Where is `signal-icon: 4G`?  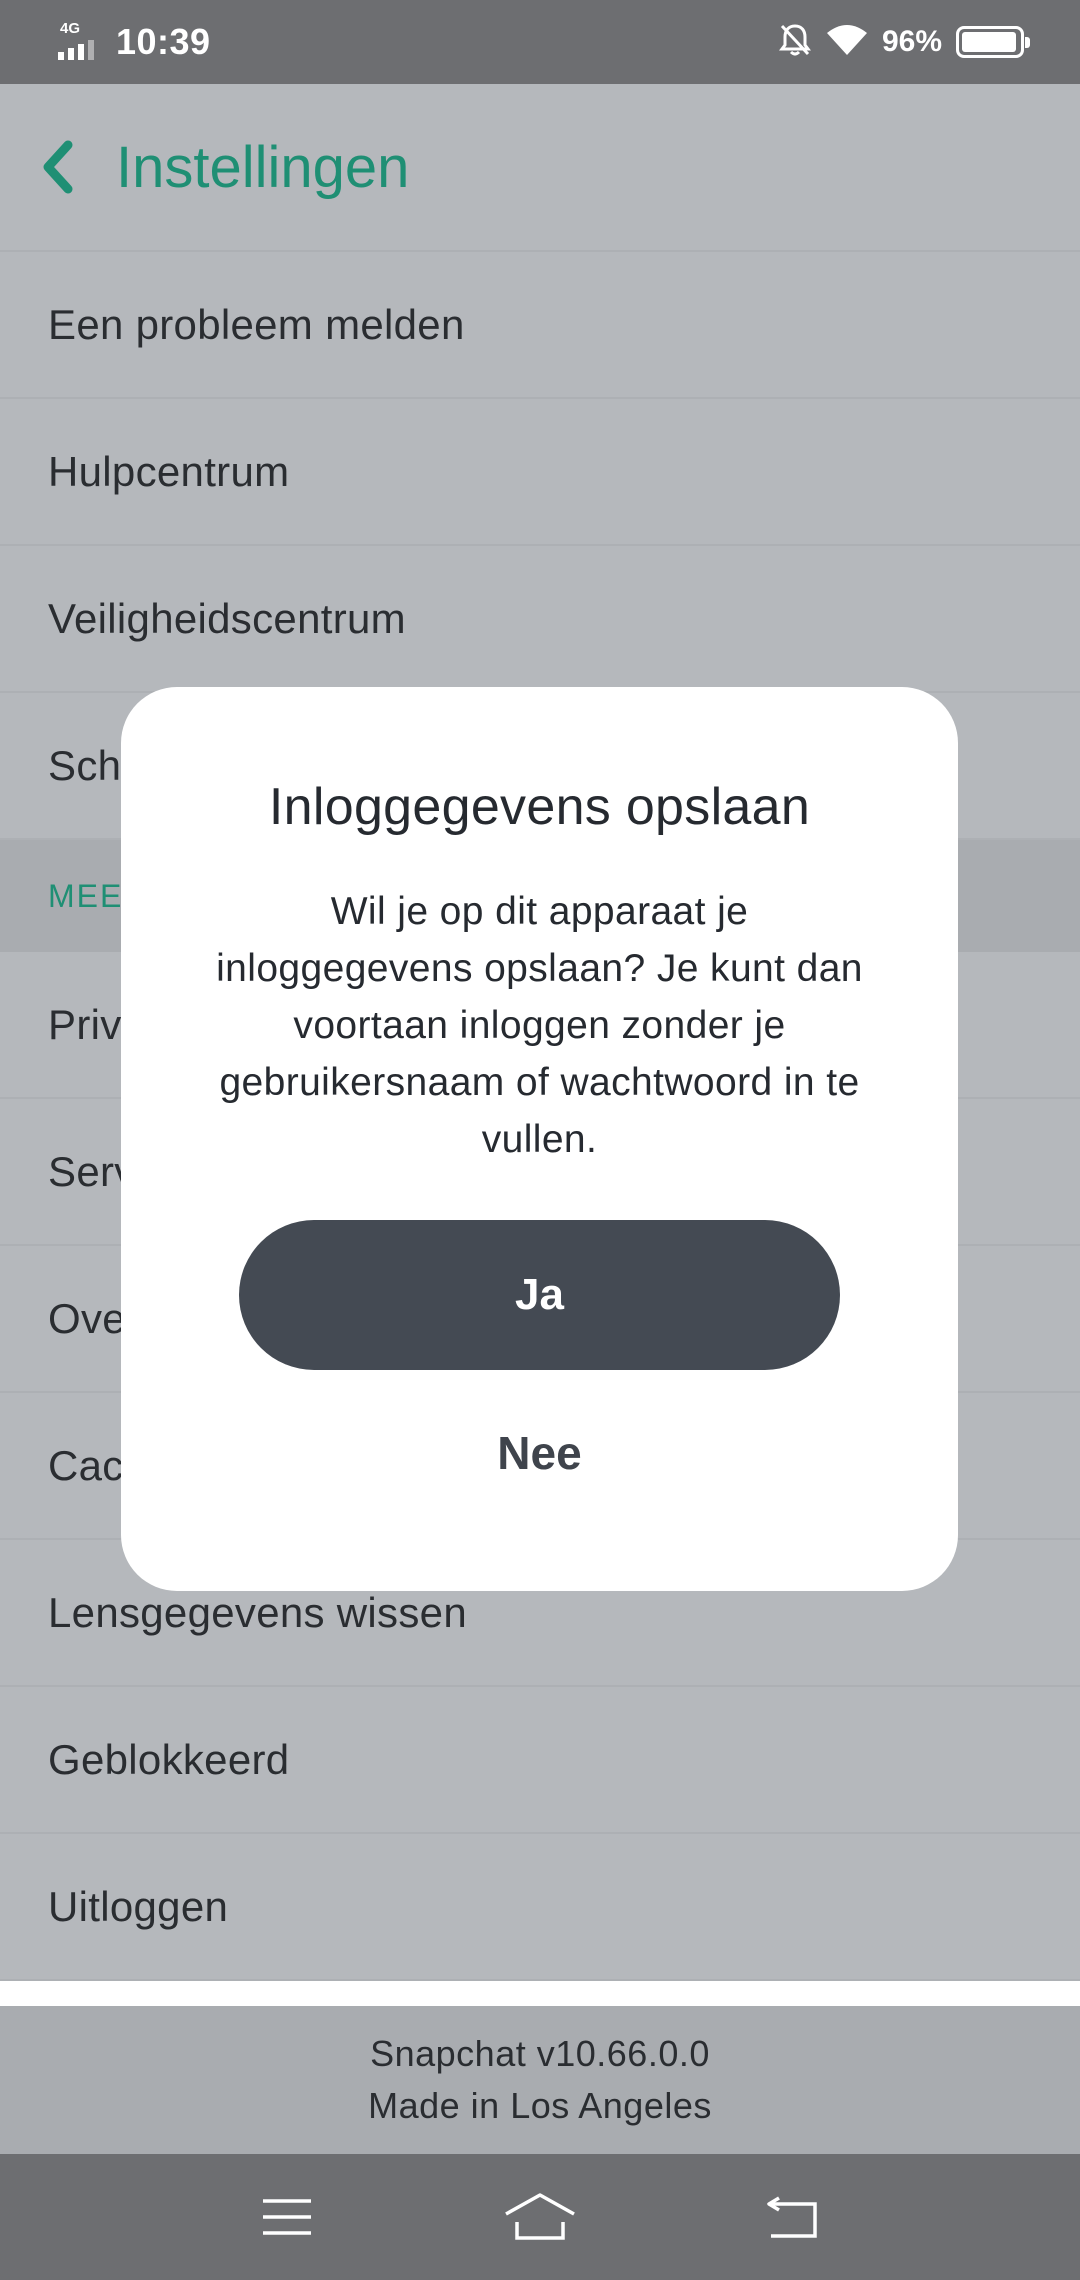
signal-icon: 4G is located at coordinates (80, 41).